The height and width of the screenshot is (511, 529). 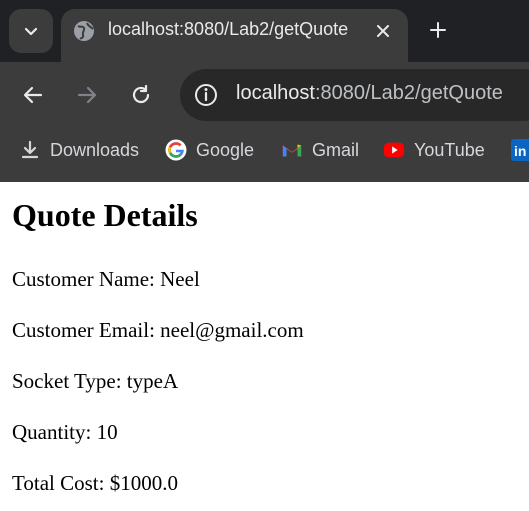 I want to click on customer-name-text: Customer Name: Neel, so click(x=106, y=279).